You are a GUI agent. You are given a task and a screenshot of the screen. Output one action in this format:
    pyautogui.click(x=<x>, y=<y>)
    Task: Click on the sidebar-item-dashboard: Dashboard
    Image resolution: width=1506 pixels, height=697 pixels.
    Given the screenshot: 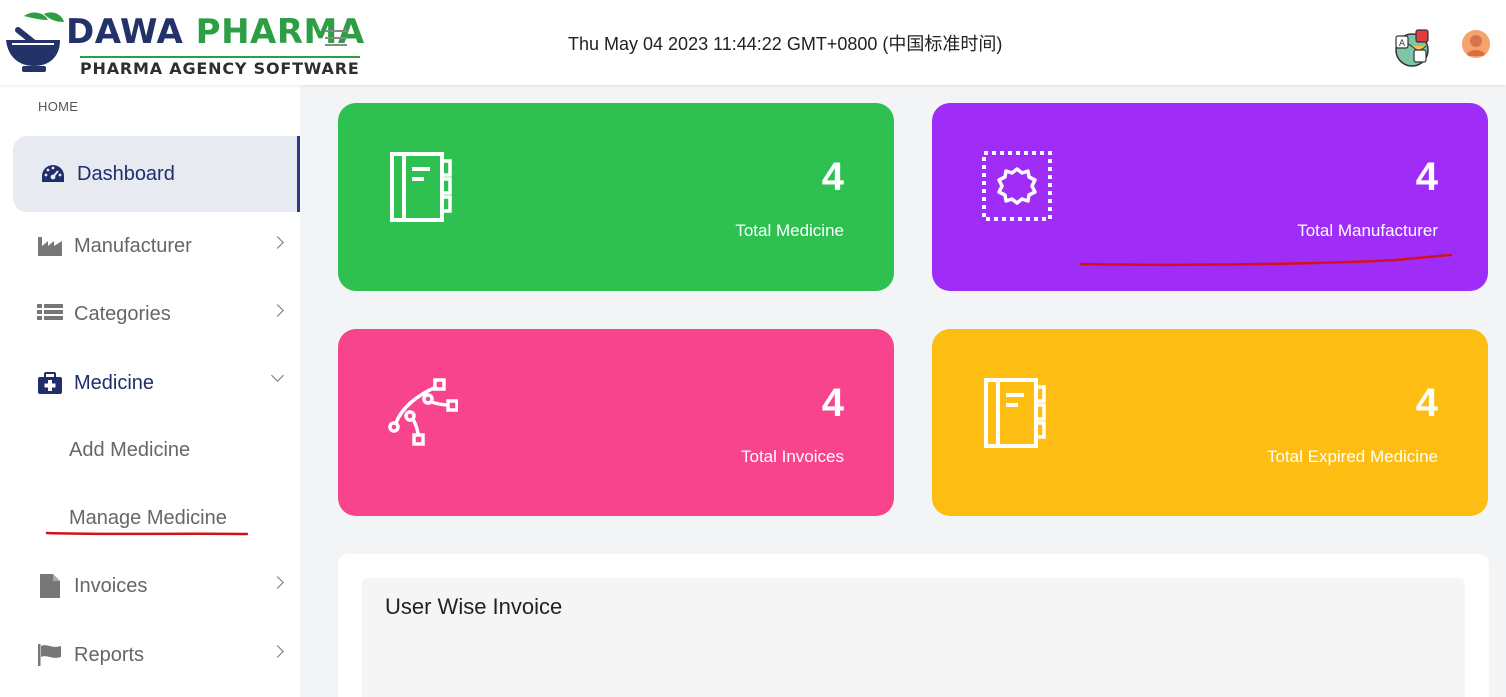 What is the action you would take?
    pyautogui.click(x=156, y=174)
    